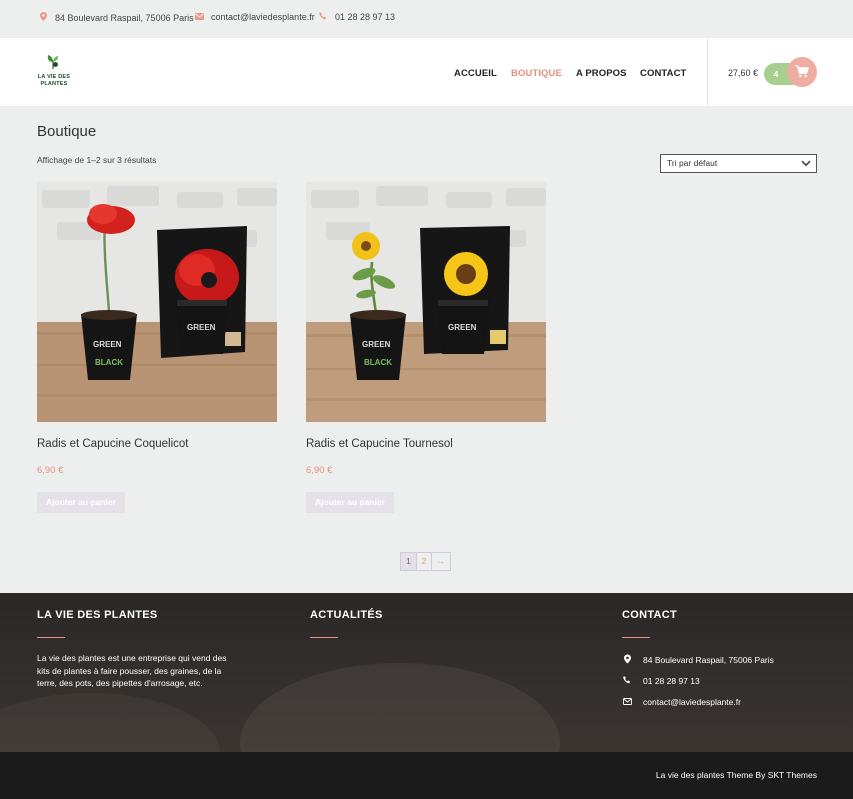  Describe the element at coordinates (650, 615) in the screenshot. I see `footer-title-contact: CONTACT` at that location.